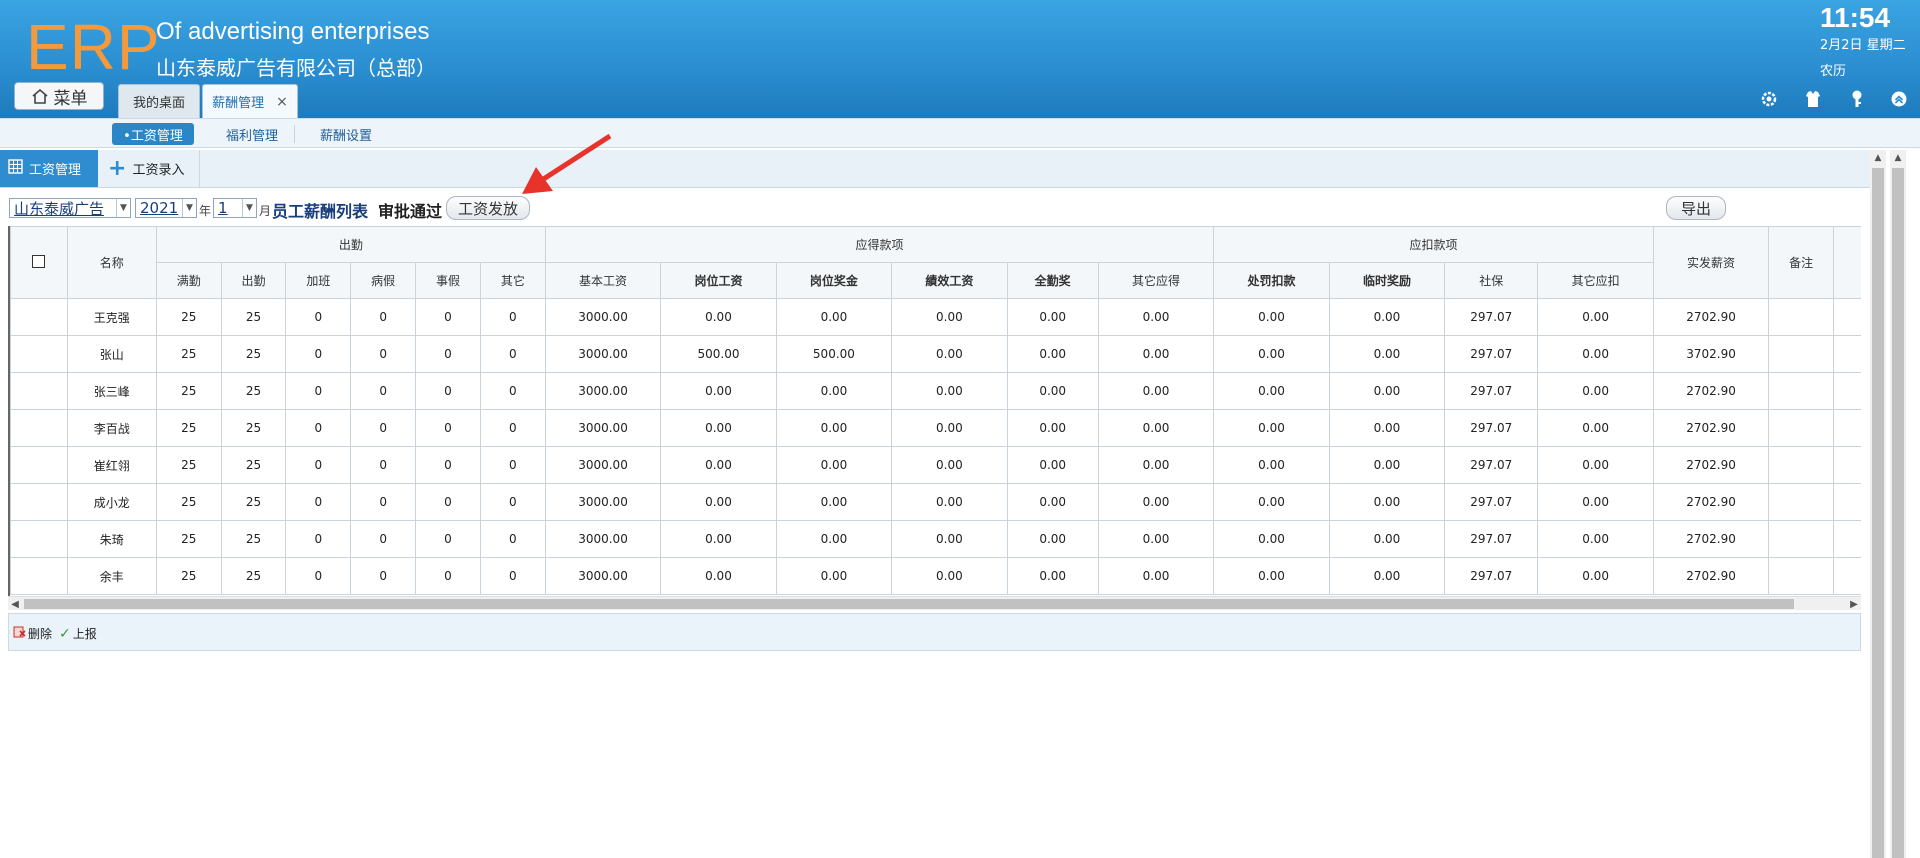 This screenshot has height=858, width=1920. I want to click on check-icon: ✓, so click(65, 633).